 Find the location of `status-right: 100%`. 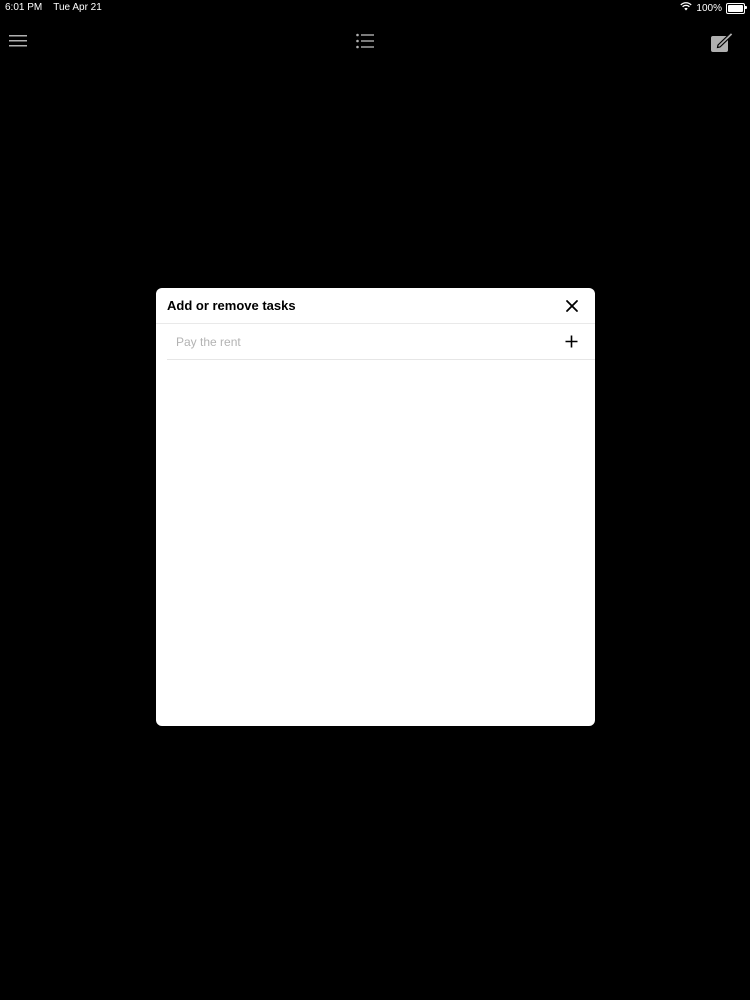

status-right: 100% is located at coordinates (713, 8).